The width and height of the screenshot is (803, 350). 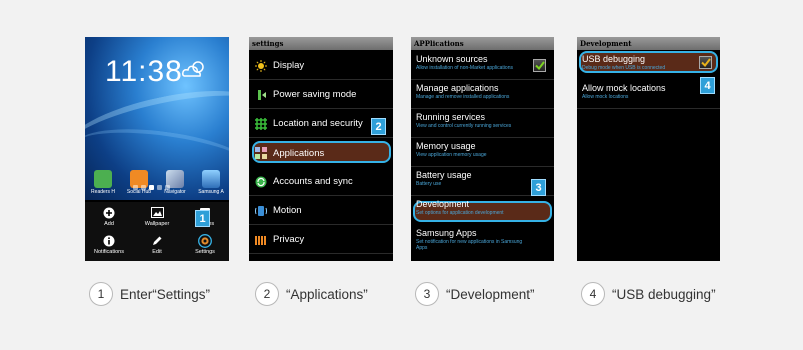 What do you see at coordinates (321, 43) in the screenshot?
I see `screen-title: settings` at bounding box center [321, 43].